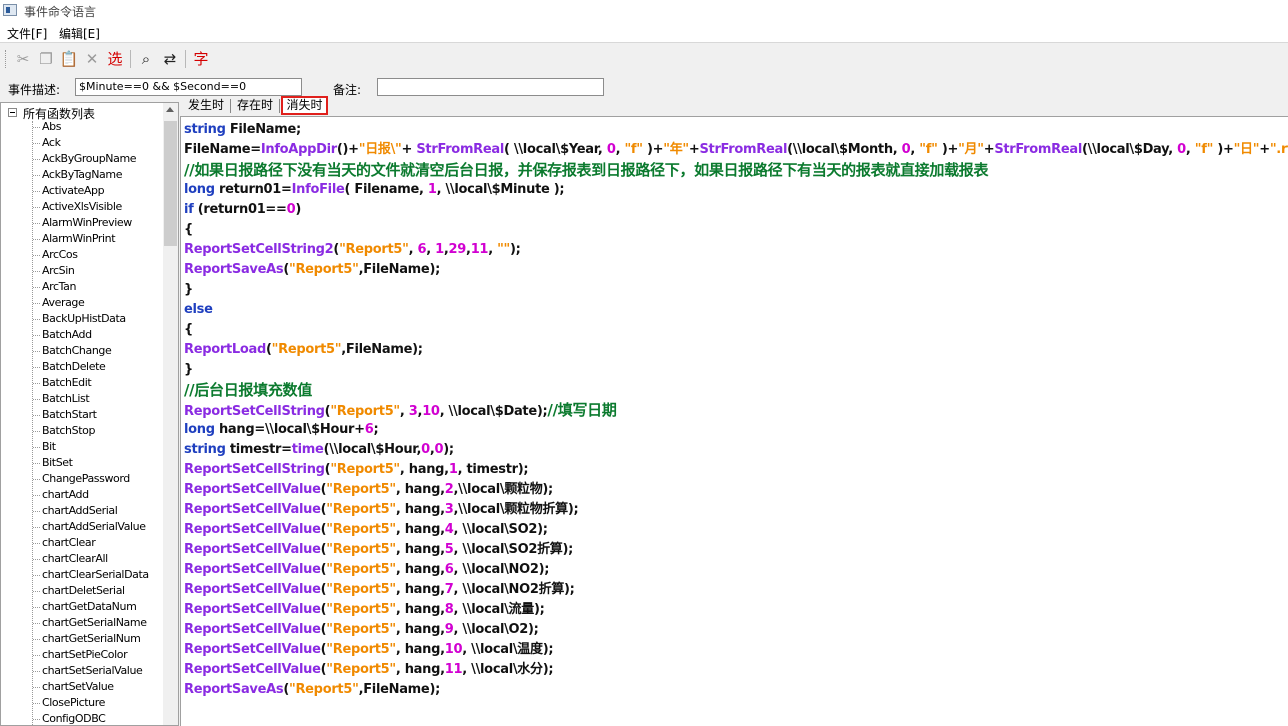  I want to click on code-token: string, so click(205, 129).